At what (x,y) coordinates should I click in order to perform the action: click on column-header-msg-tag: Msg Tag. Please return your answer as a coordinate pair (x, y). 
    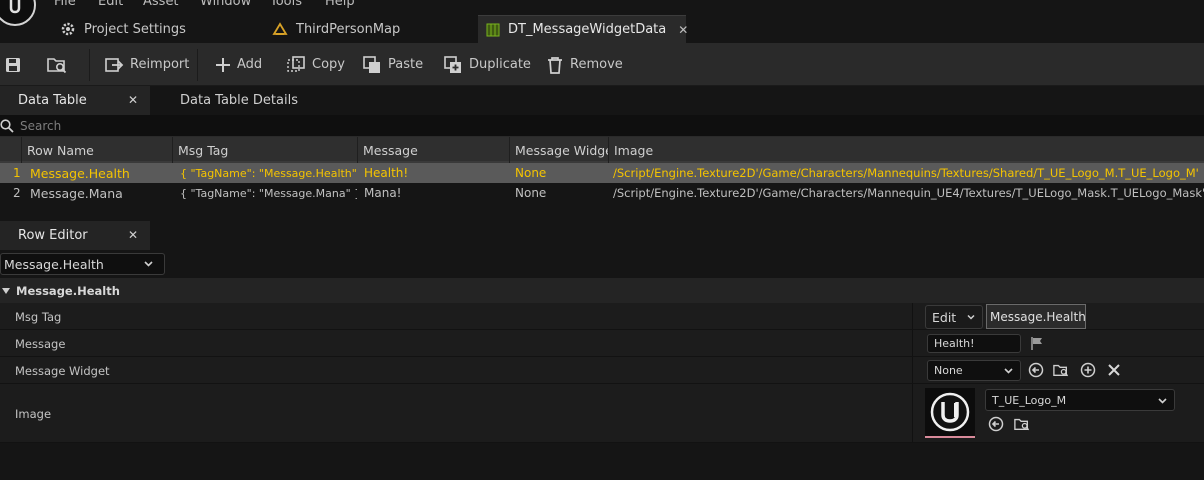
    Looking at the image, I should click on (264, 150).